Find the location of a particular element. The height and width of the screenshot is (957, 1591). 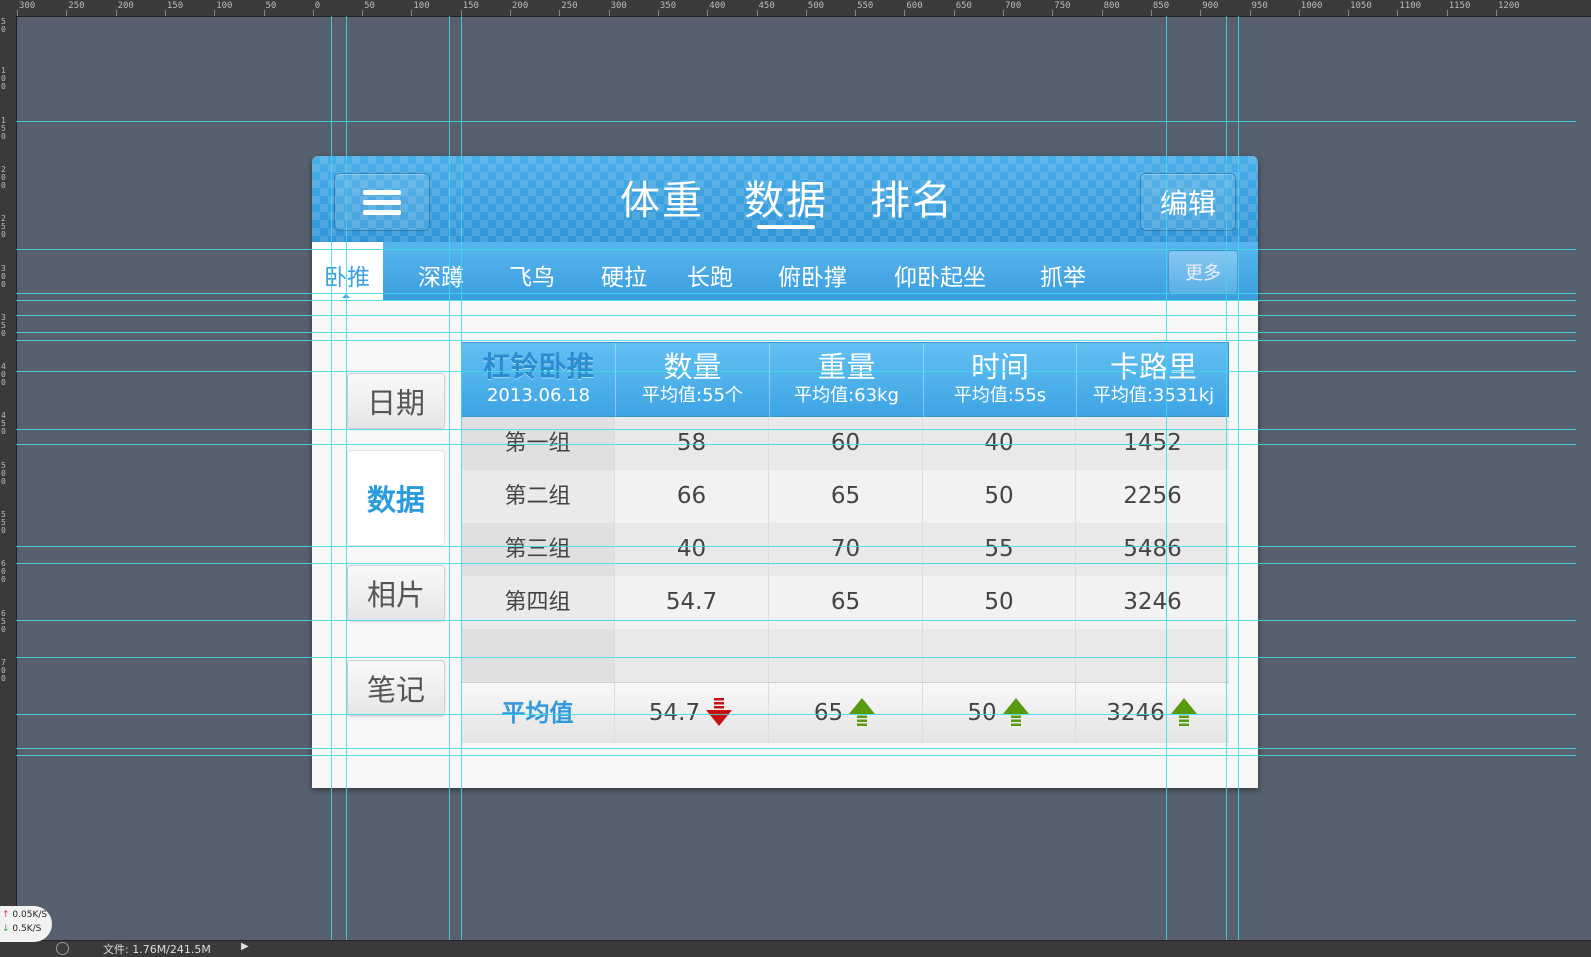

more-button: 更多 is located at coordinates (1203, 272).